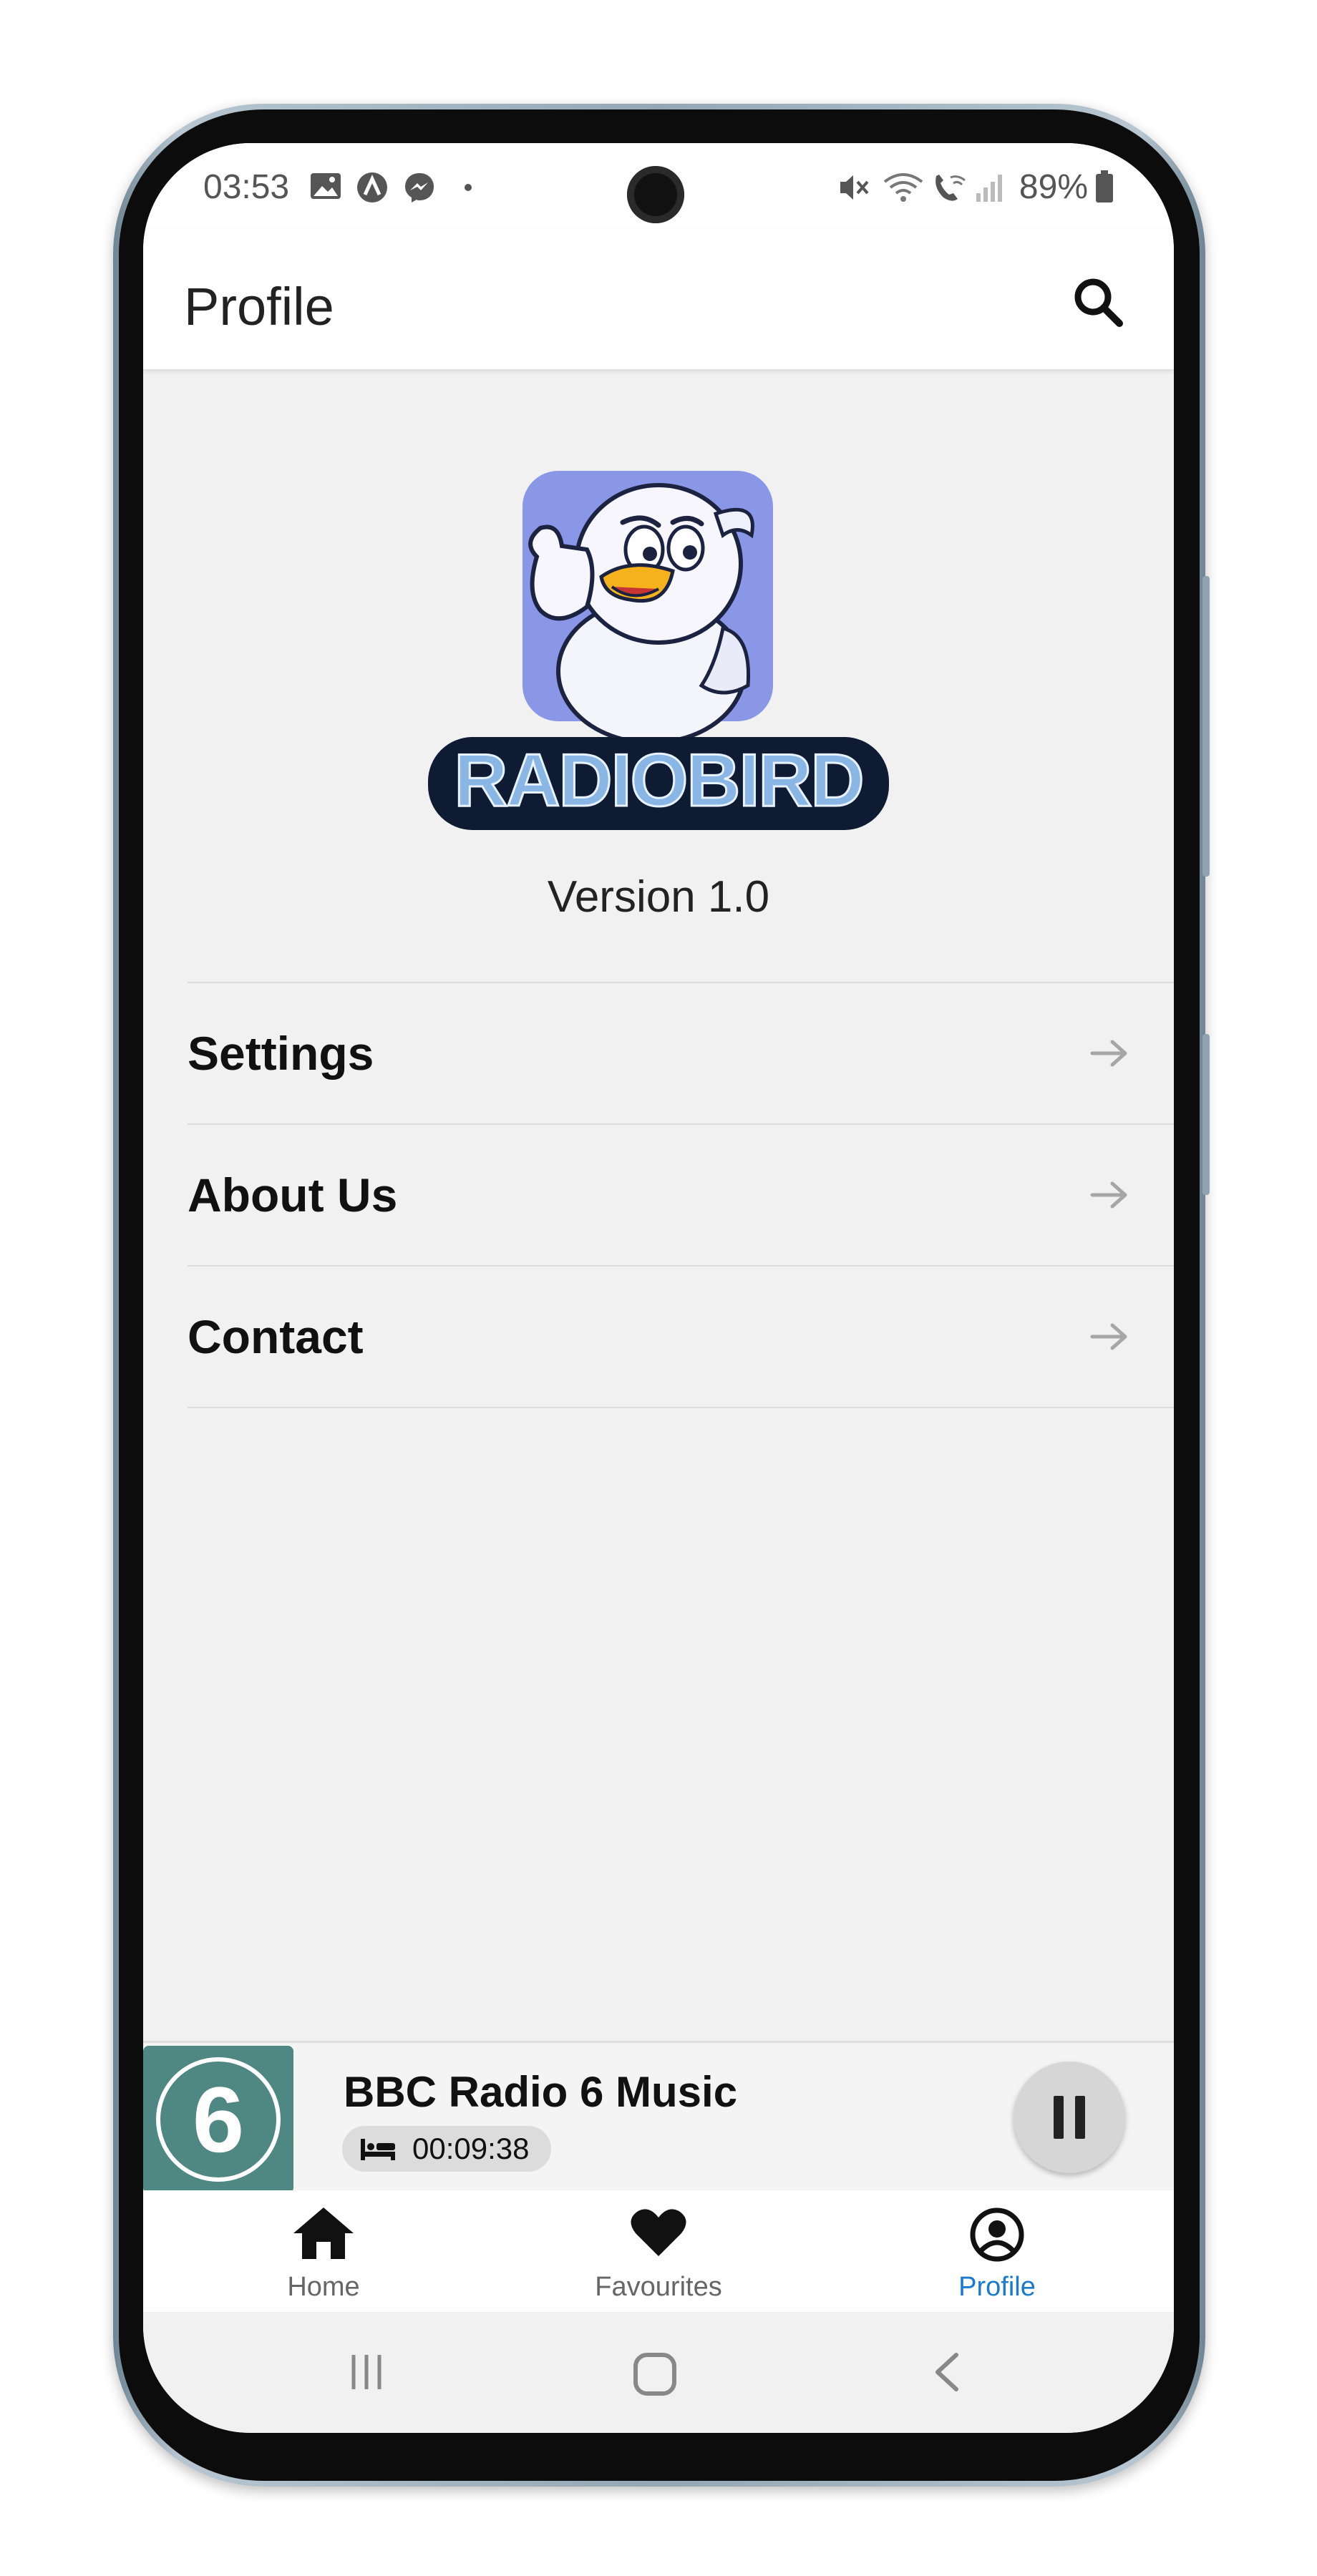  What do you see at coordinates (1053, 187) in the screenshot?
I see `battery-percentage: 89%` at bounding box center [1053, 187].